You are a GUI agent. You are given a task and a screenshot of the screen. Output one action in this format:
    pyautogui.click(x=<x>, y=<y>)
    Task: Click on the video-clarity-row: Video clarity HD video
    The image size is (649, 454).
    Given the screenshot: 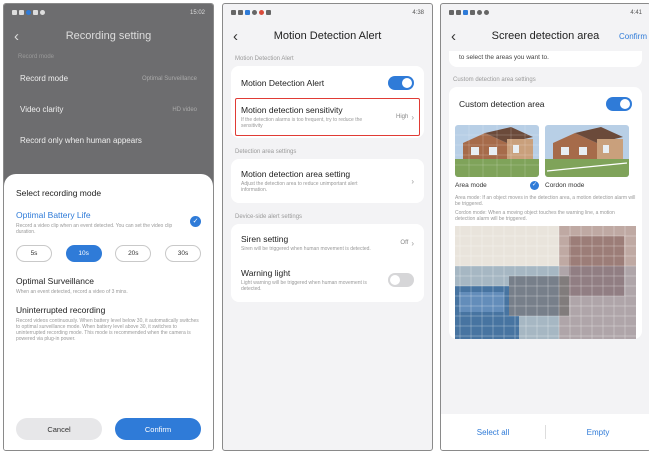 What is the action you would take?
    pyautogui.click(x=108, y=109)
    